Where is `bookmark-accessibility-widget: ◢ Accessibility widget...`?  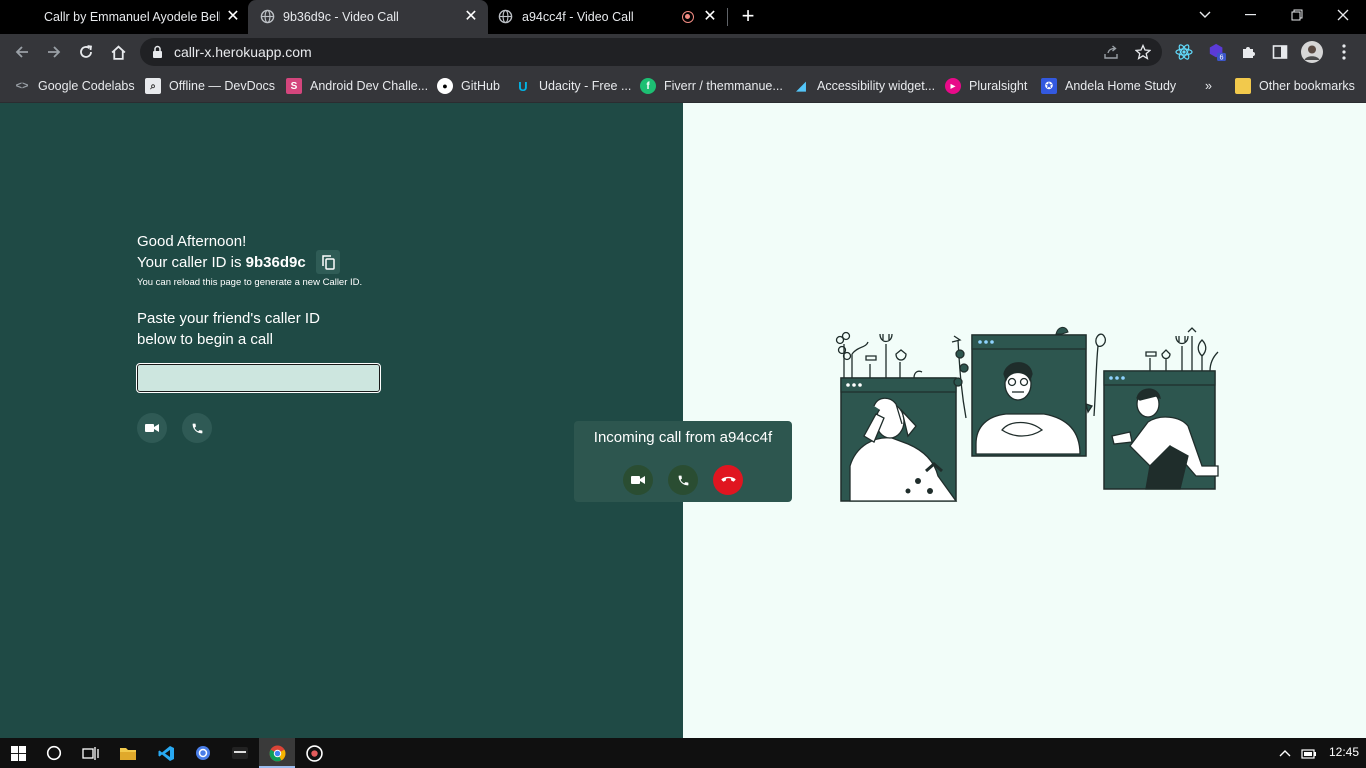 bookmark-accessibility-widget: ◢ Accessibility widget... is located at coordinates (864, 86).